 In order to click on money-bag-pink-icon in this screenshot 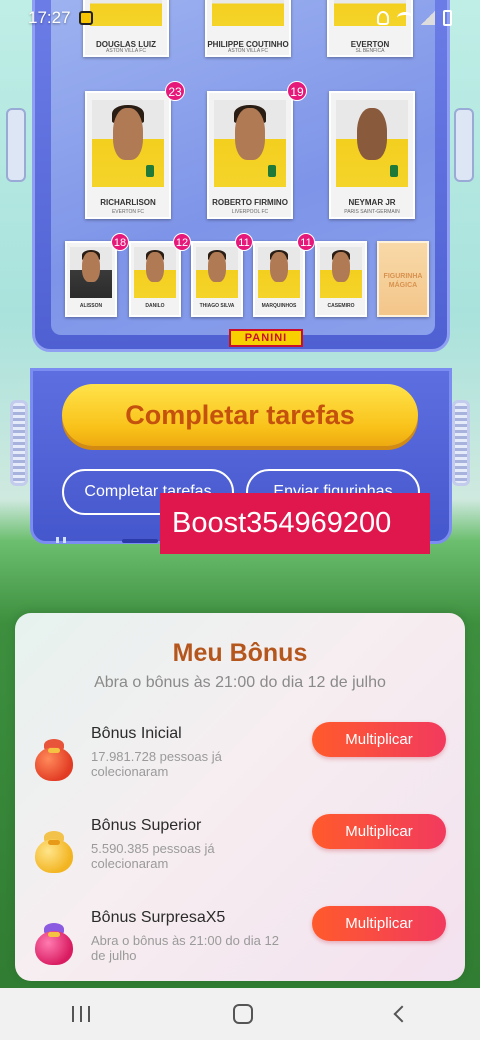, I will do `click(54, 943)`.